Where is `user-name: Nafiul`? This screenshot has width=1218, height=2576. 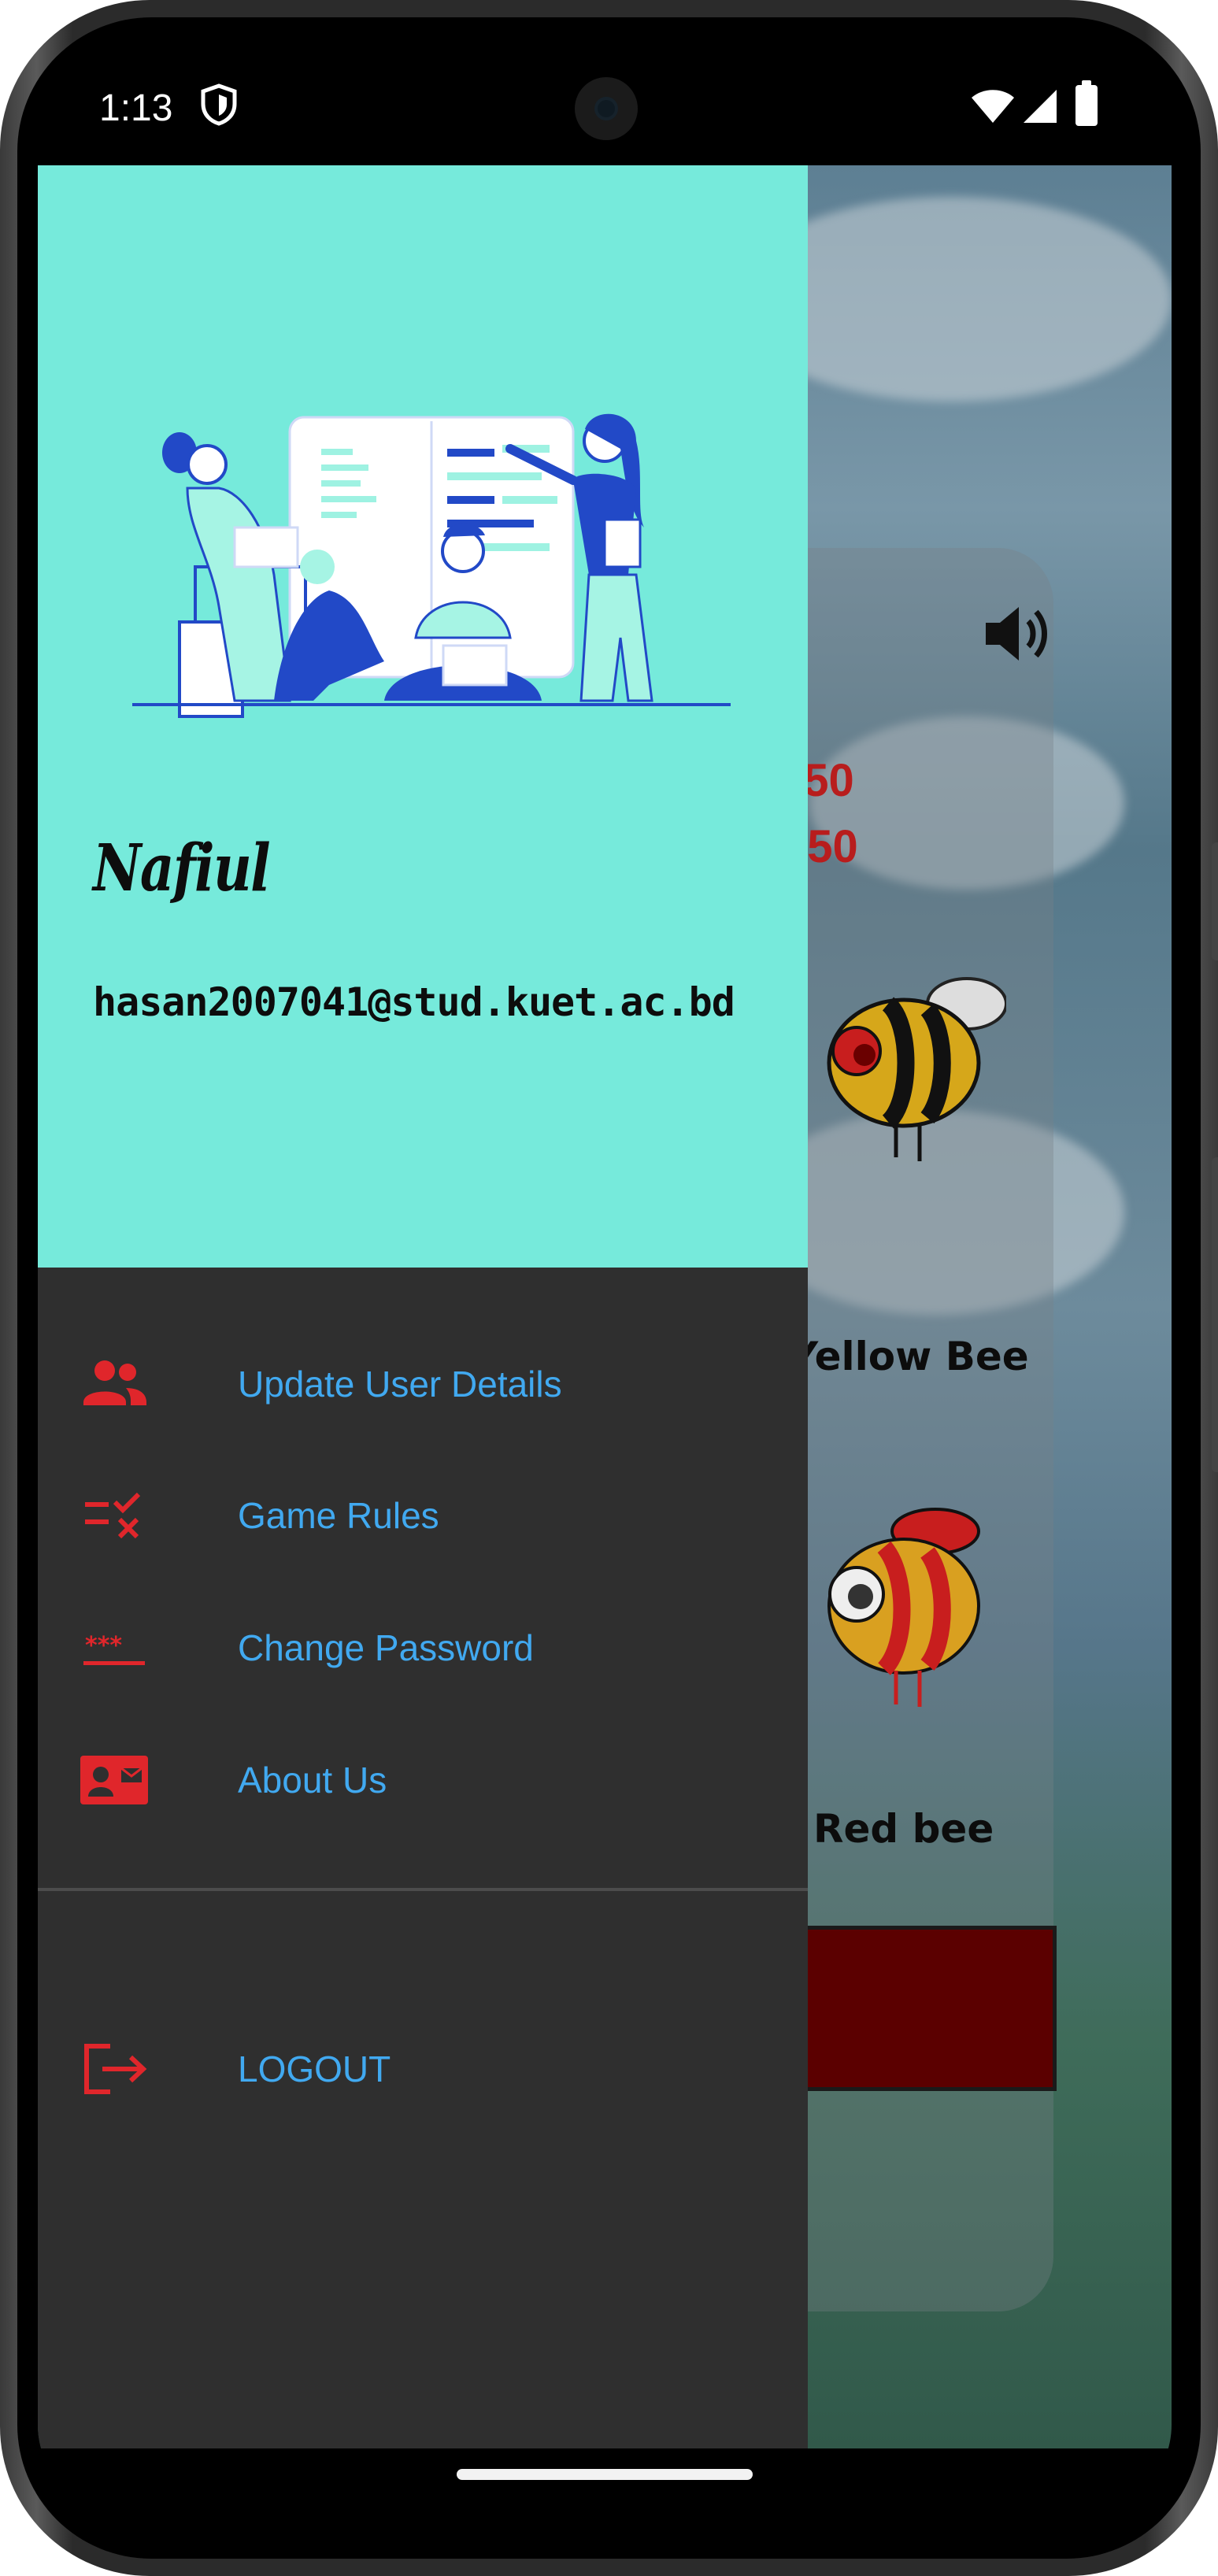 user-name: Nafiul is located at coordinates (182, 868).